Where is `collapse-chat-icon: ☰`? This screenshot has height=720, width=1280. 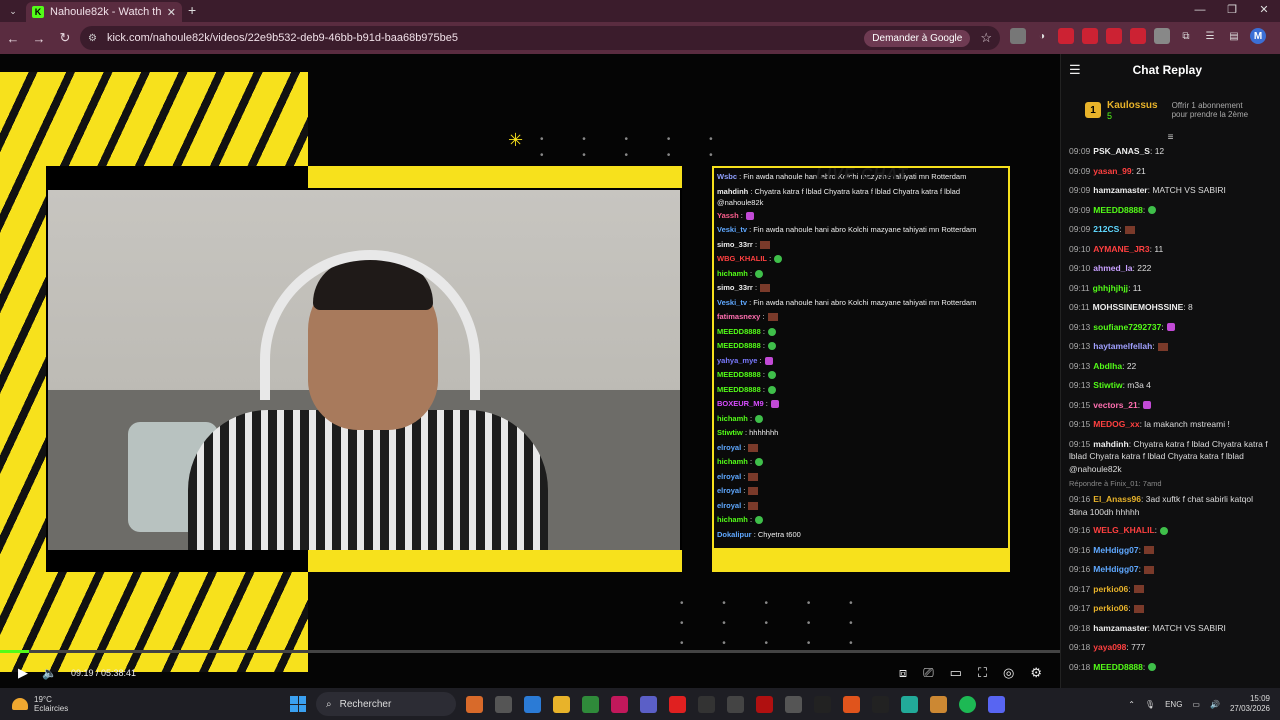 collapse-chat-icon: ☰ is located at coordinates (1075, 70).